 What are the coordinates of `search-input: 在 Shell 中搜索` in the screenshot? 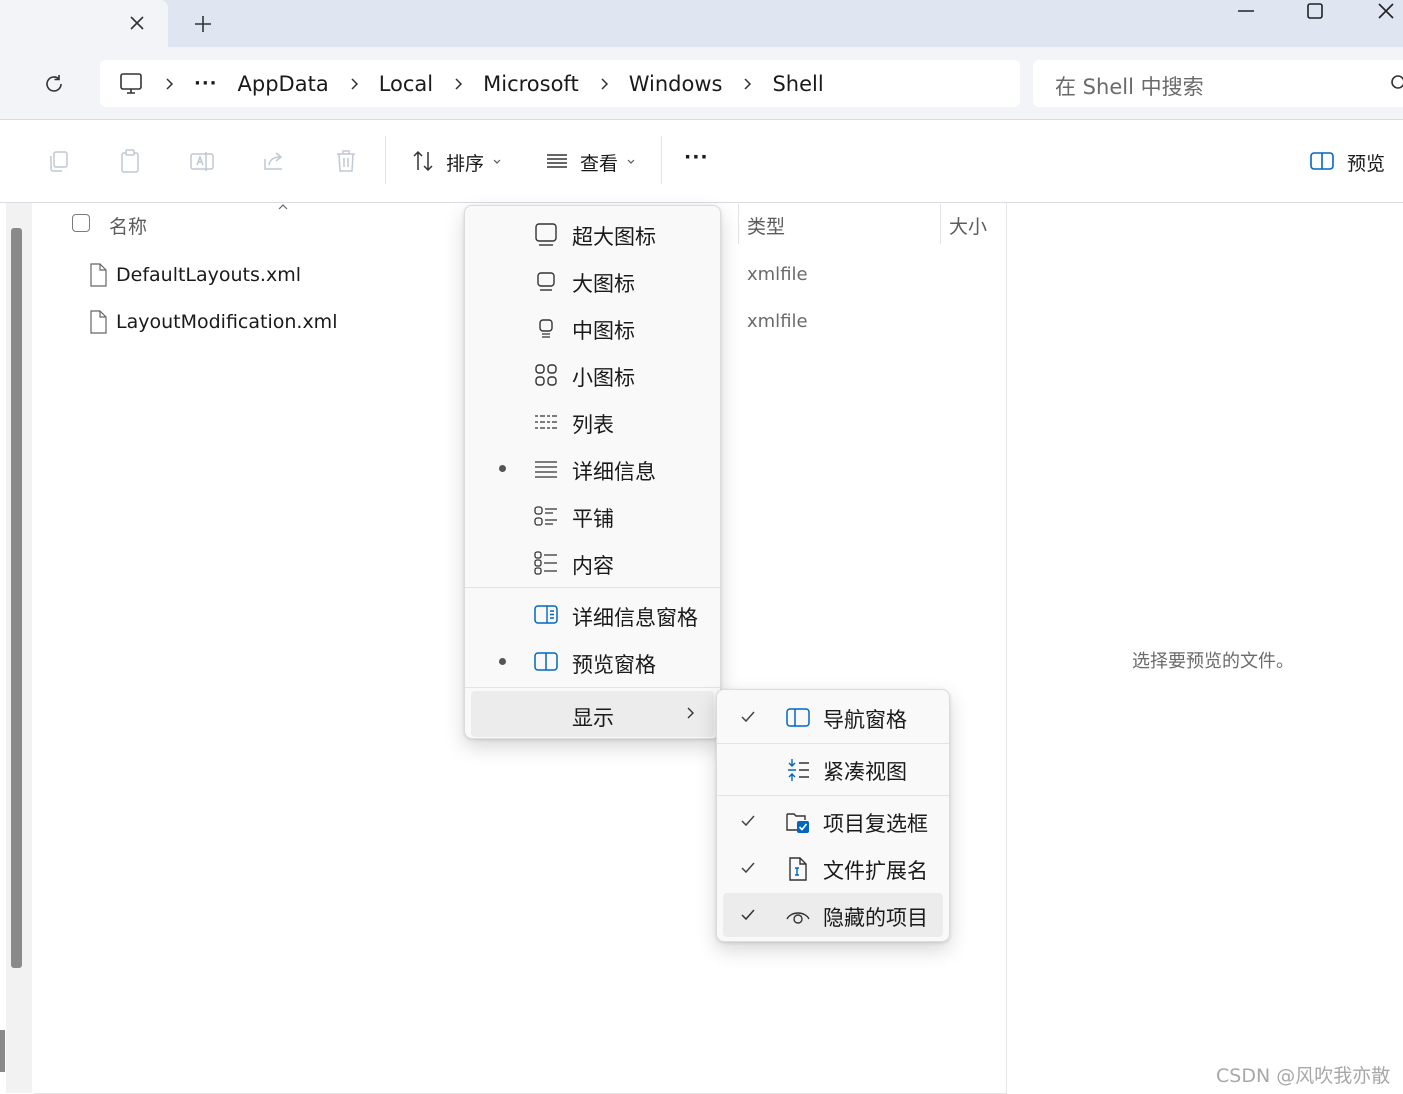 It's located at (1218, 83).